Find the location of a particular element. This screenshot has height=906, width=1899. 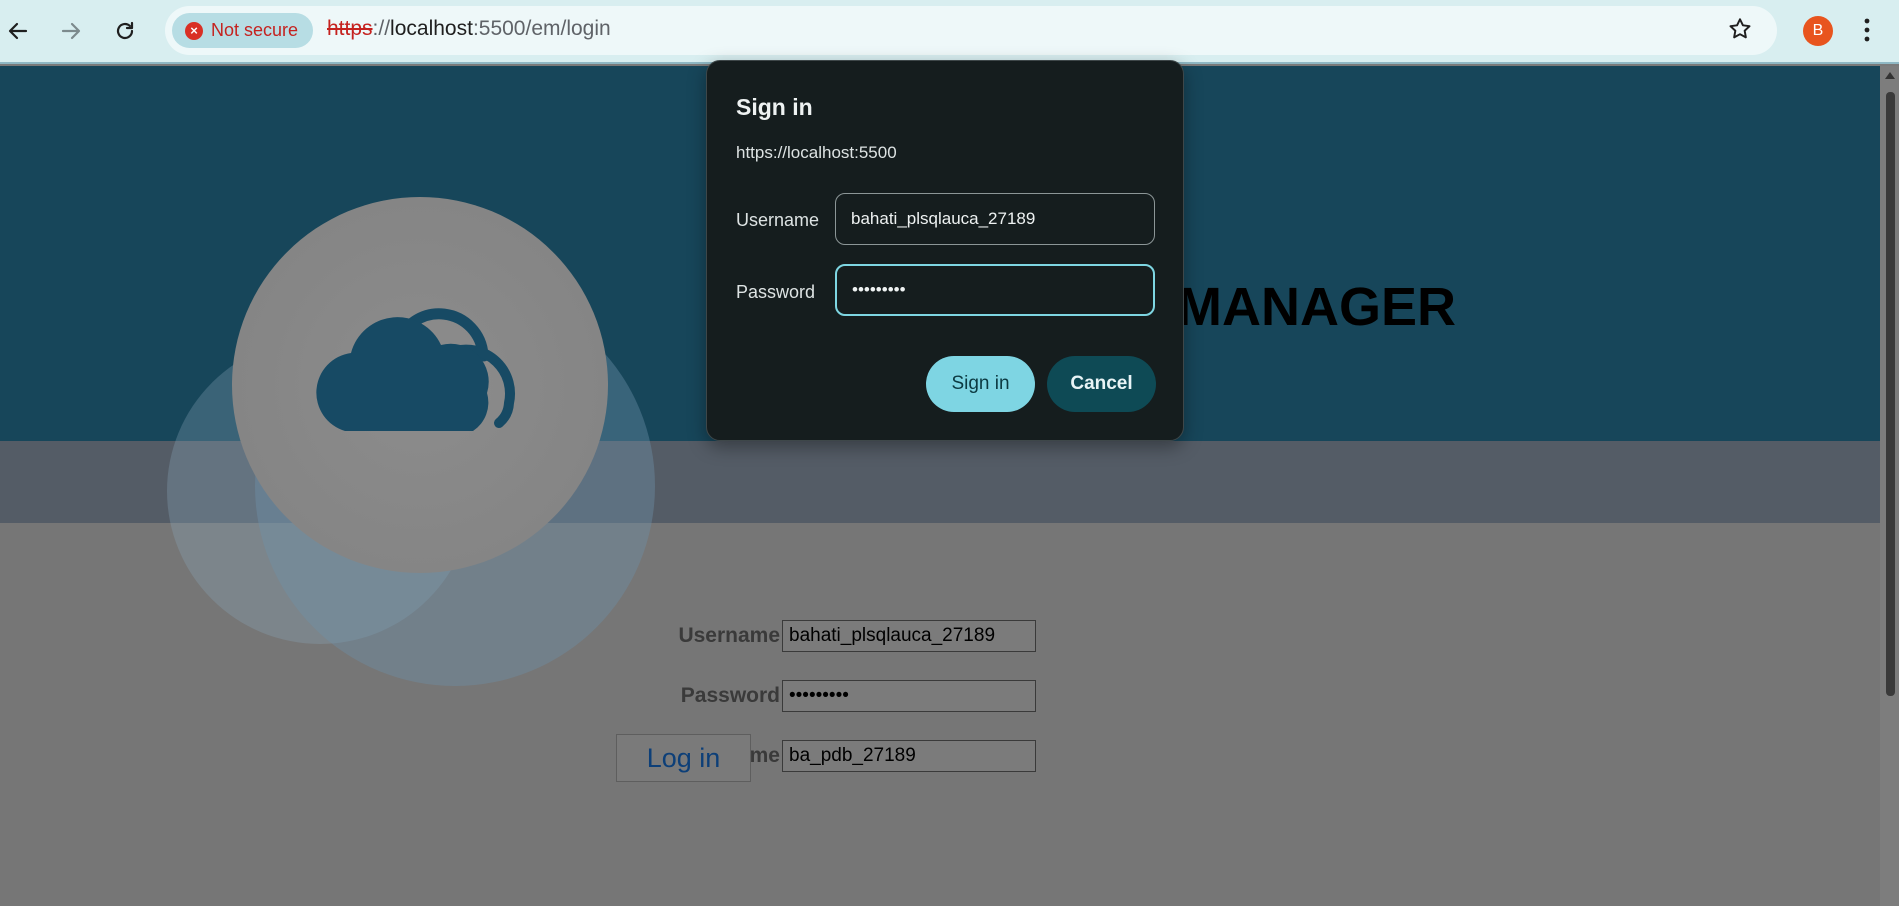

reload-button is located at coordinates (125, 31).